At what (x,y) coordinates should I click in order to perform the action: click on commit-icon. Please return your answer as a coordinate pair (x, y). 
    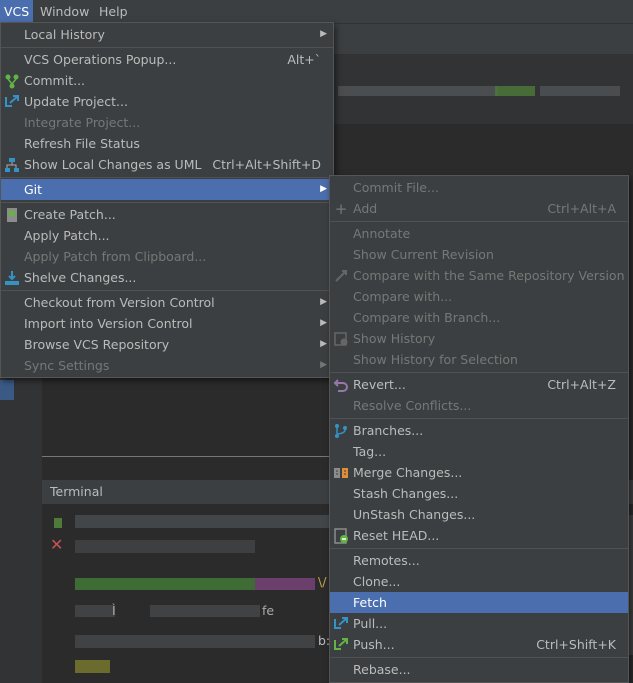
    Looking at the image, I should click on (12, 81).